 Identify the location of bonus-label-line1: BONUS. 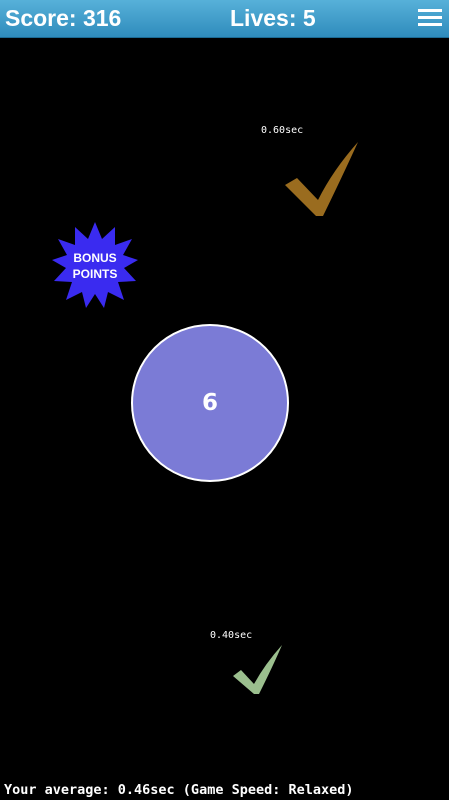
(95, 258).